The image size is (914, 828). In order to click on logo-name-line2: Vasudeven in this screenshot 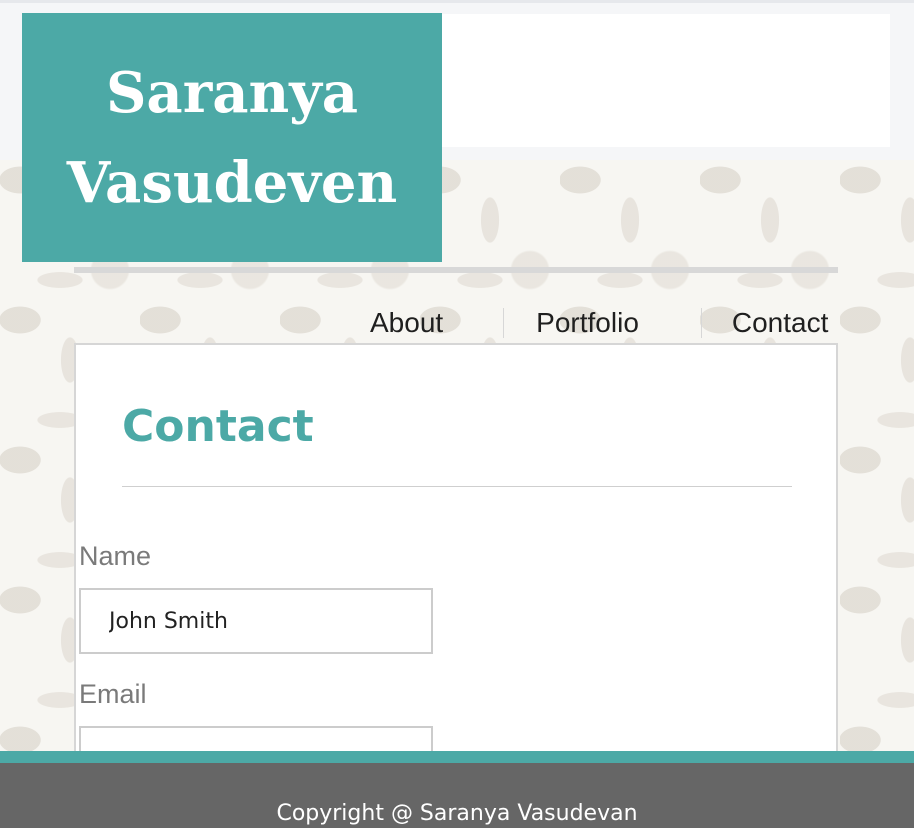, I will do `click(232, 182)`.